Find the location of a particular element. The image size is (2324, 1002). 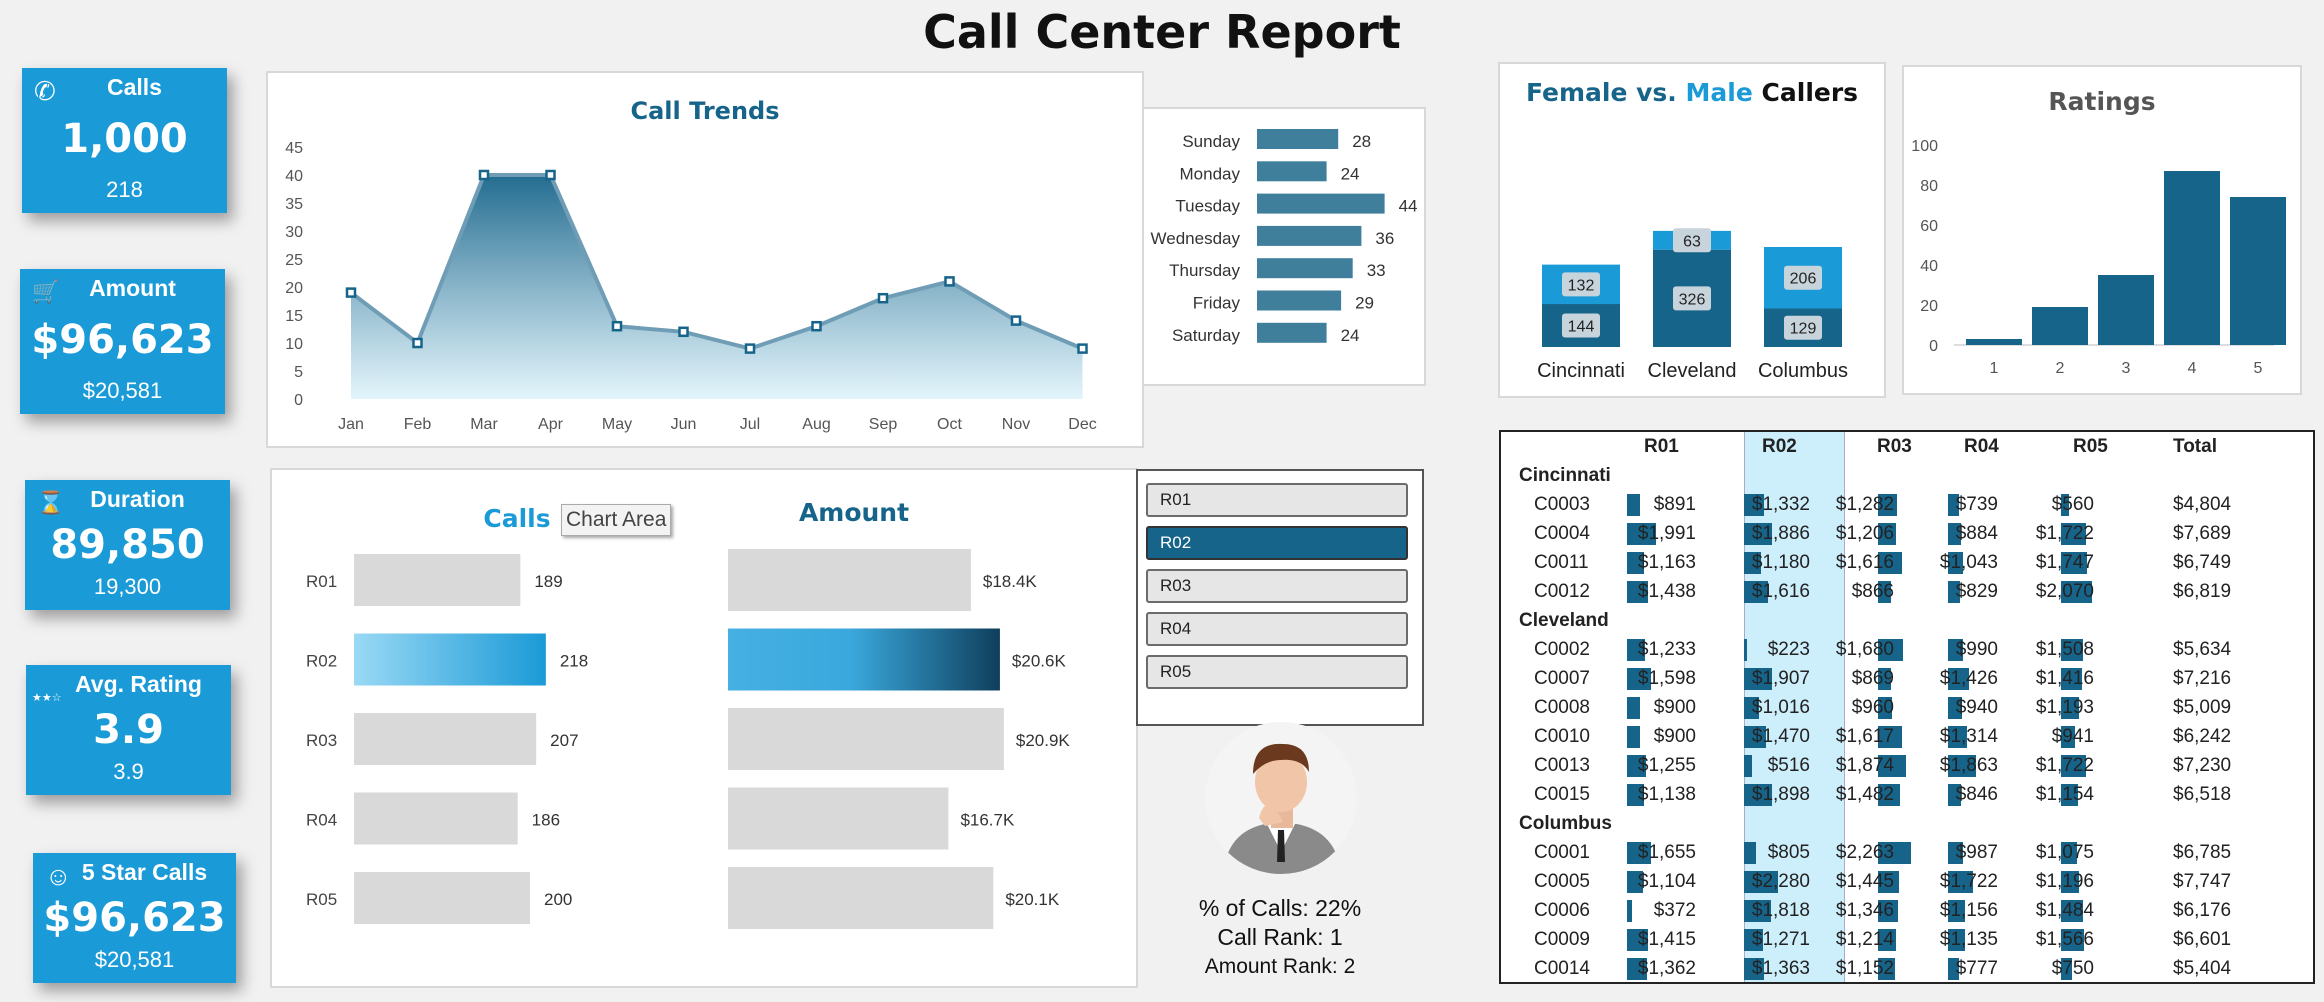

amount-cell: $739 is located at coordinates (1976, 504).